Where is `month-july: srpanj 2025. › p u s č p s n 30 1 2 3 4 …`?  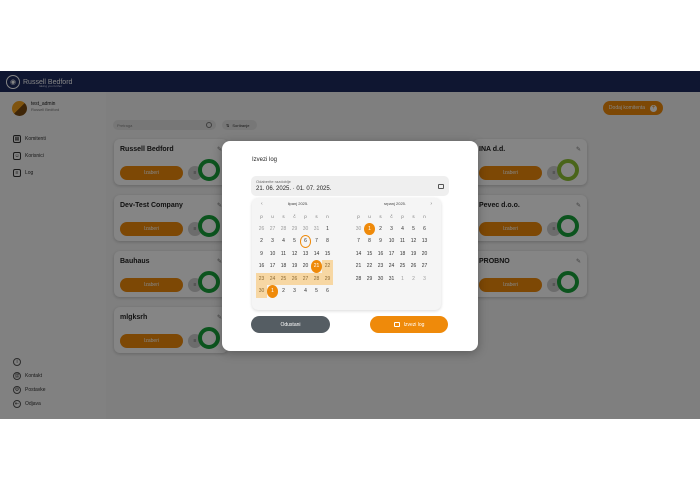 month-july: srpanj 2025. › p u s č p s n 30 1 2 3 4 … is located at coordinates (395, 241).